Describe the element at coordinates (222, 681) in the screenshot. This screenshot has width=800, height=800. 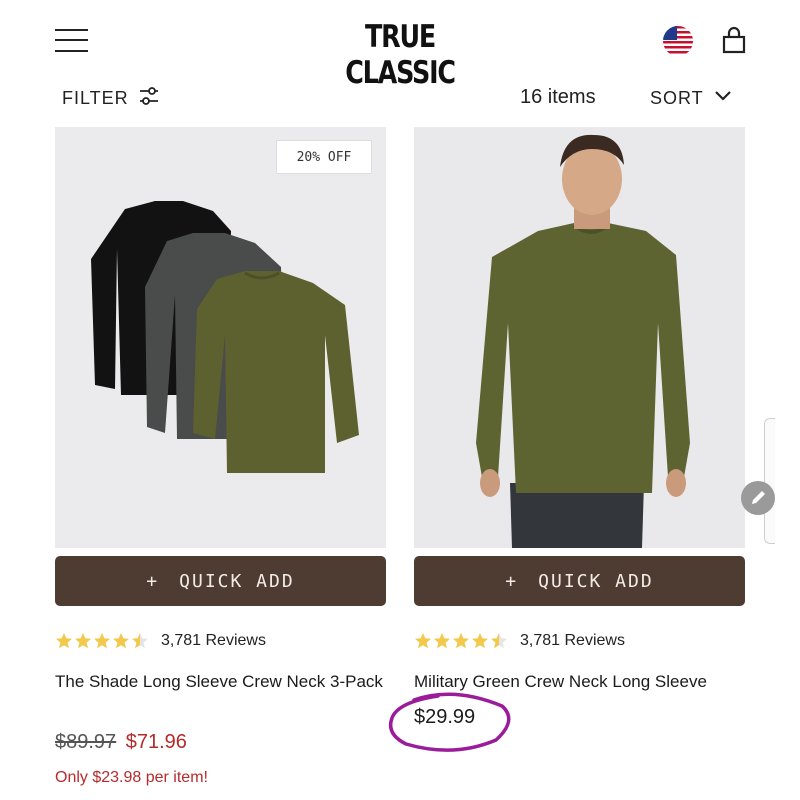
I see `product-title: The Shade Long Sleeve Crew Neck 3-Pack` at that location.